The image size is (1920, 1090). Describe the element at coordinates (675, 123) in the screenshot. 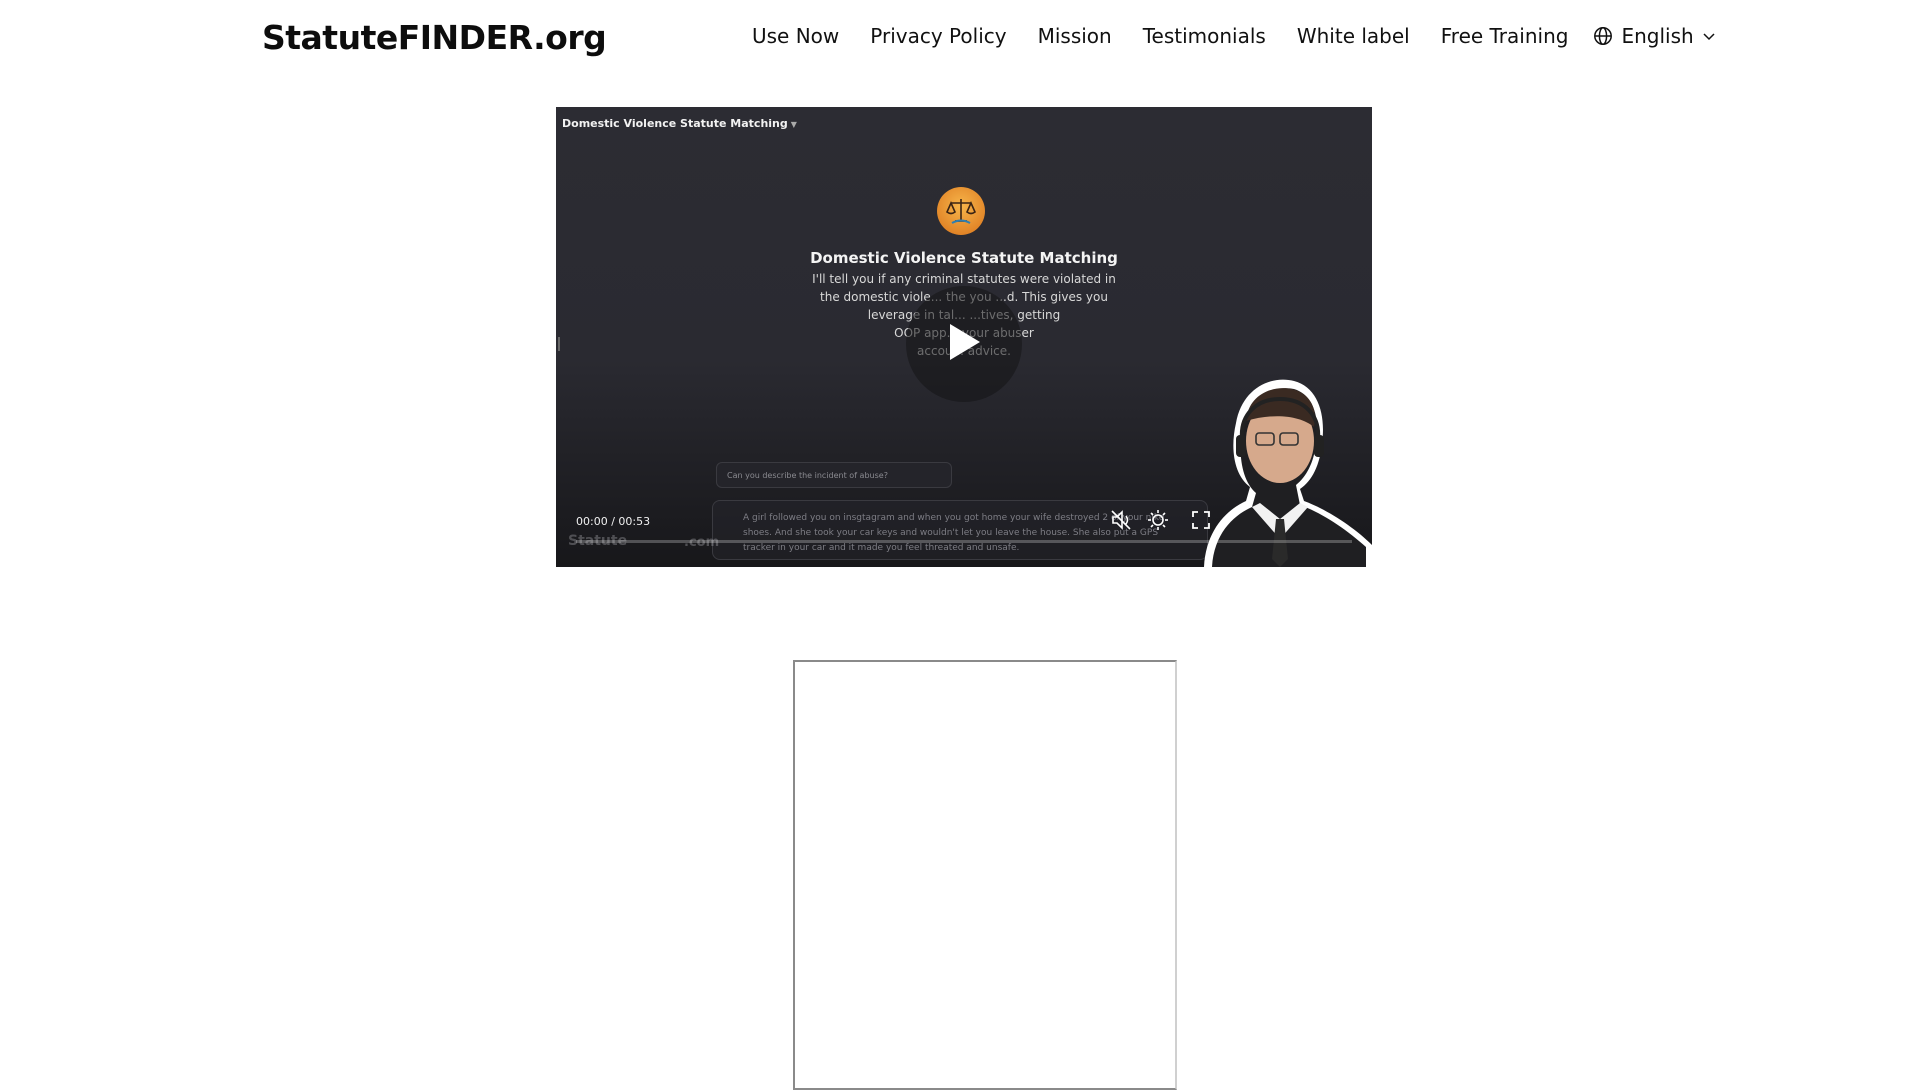

I see `video-gpt-header-text: Domestic Violence Statute Matching` at that location.